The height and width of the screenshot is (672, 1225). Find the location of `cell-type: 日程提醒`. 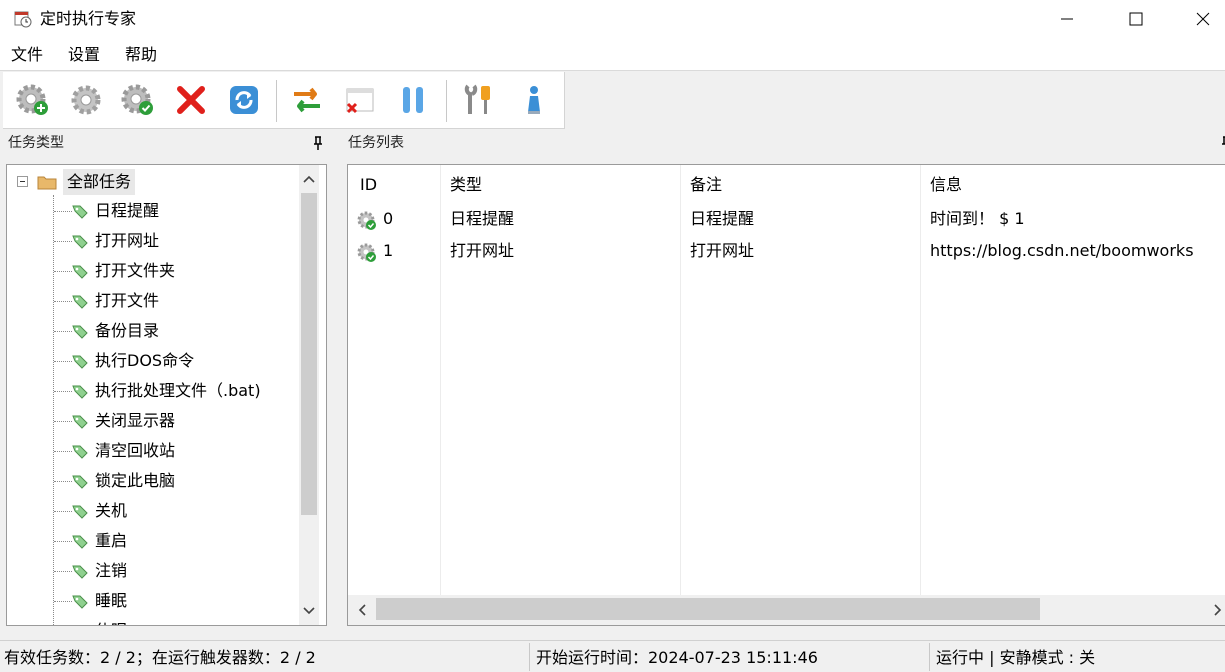

cell-type: 日程提醒 is located at coordinates (482, 218).